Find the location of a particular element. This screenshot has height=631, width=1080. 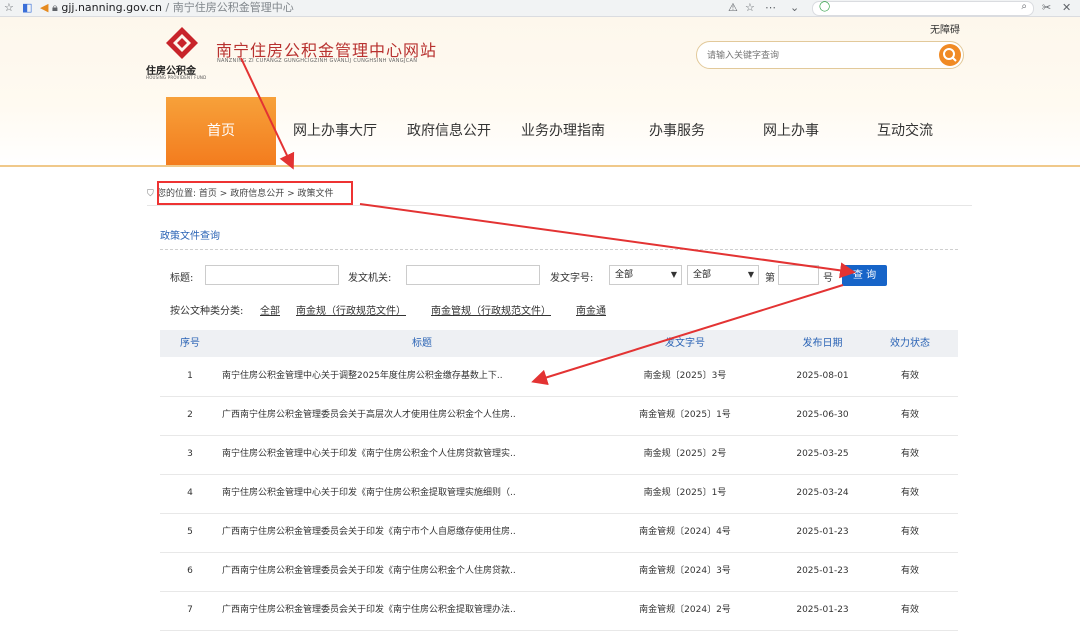

nav-business-guide: 业务办理指南 is located at coordinates (563, 131).